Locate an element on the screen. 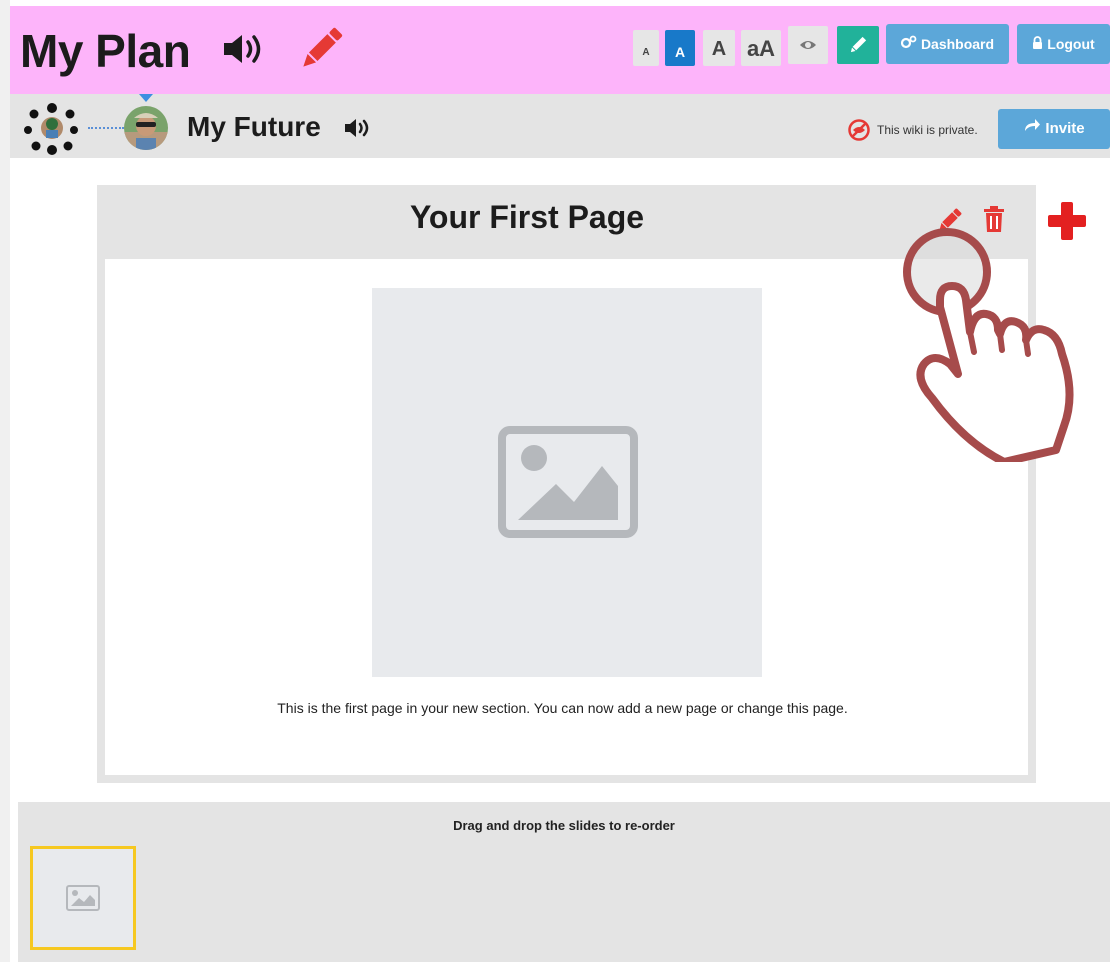 The height and width of the screenshot is (962, 1113). invite-label: Invite is located at coordinates (1065, 128).